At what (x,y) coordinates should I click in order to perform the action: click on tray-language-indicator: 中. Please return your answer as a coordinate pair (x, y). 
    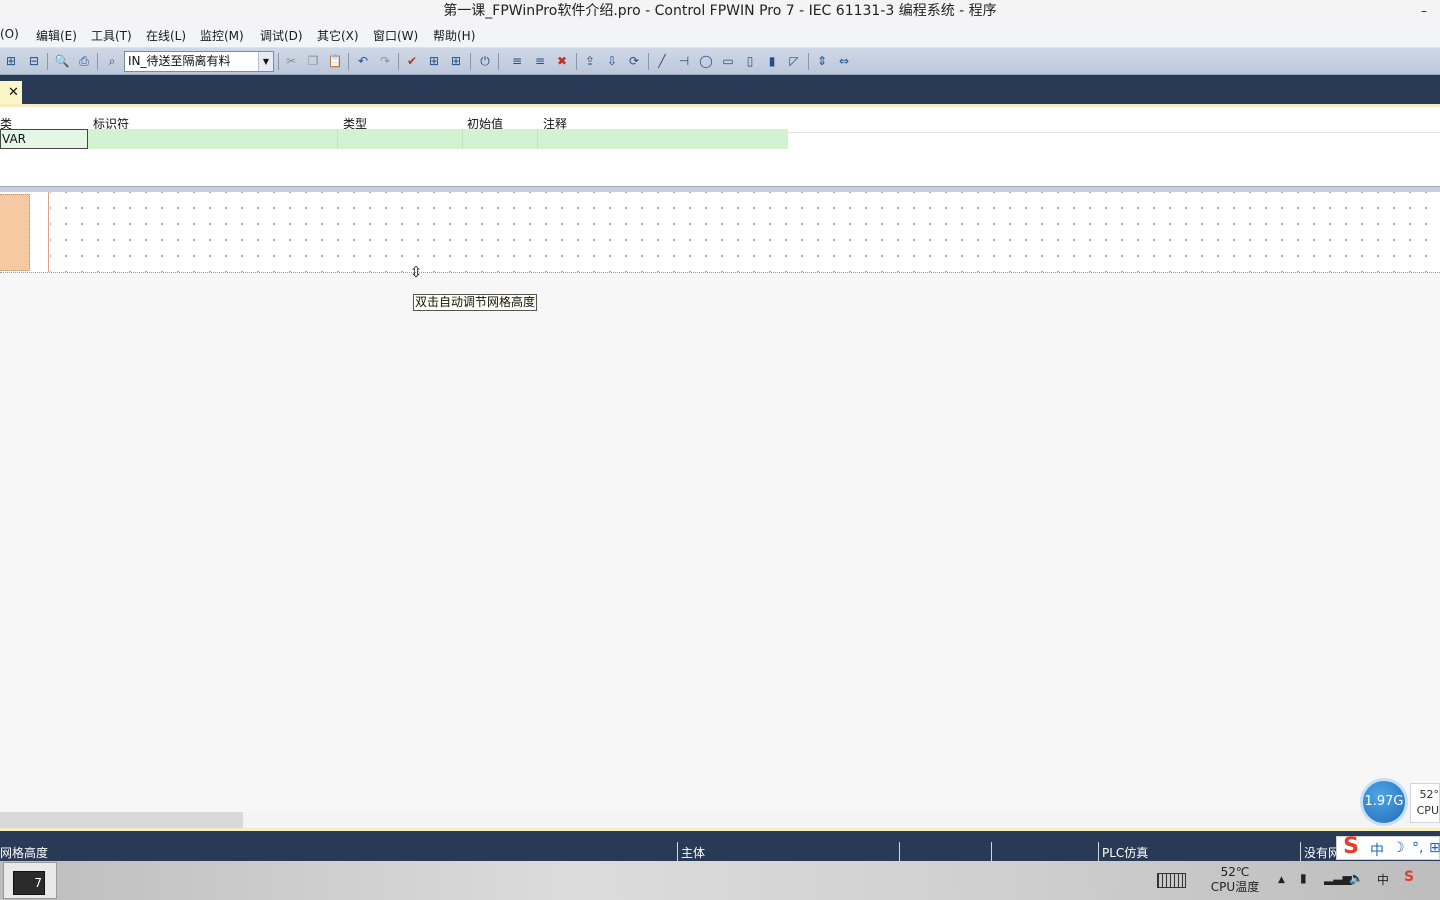
    Looking at the image, I should click on (1383, 879).